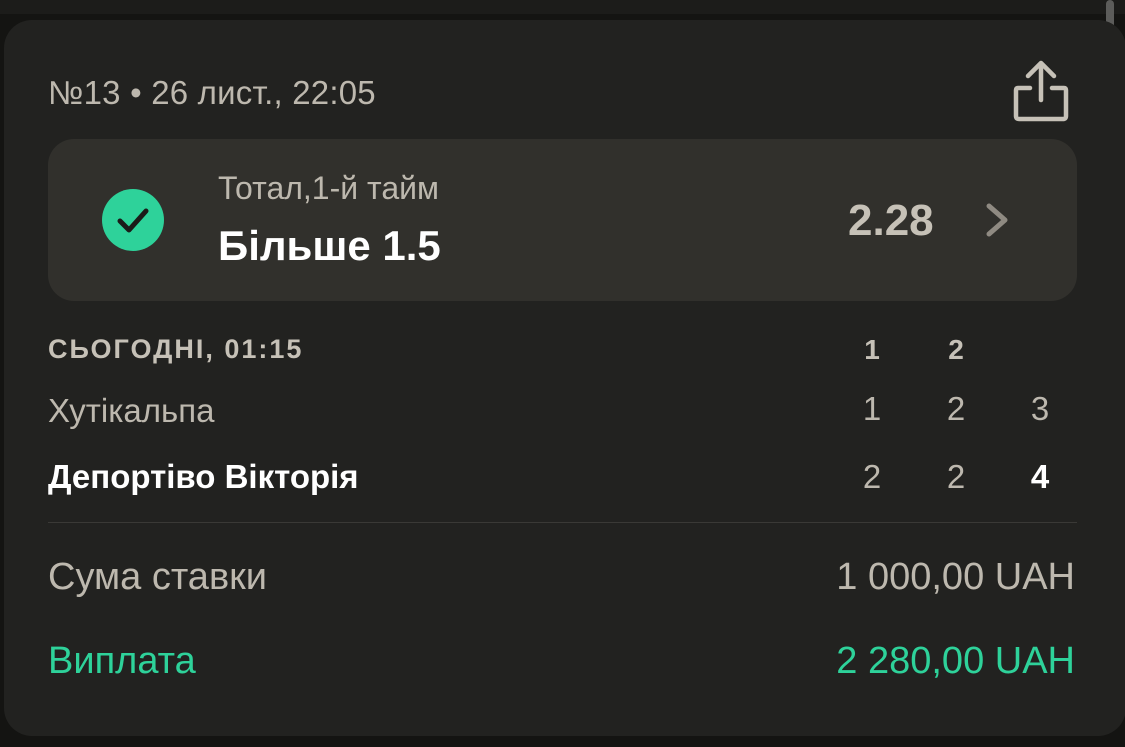  Describe the element at coordinates (203, 476) in the screenshot. I see `team-name-away: Депортіво Вікторія` at that location.